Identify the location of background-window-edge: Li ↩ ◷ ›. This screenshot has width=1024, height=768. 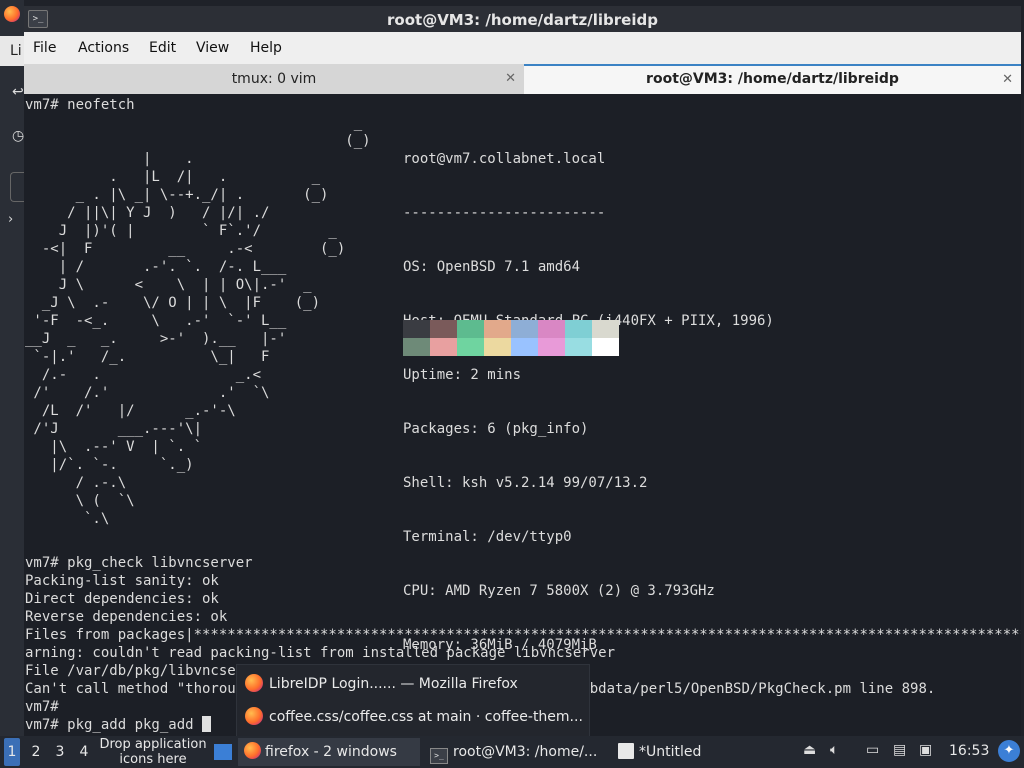
(12, 368).